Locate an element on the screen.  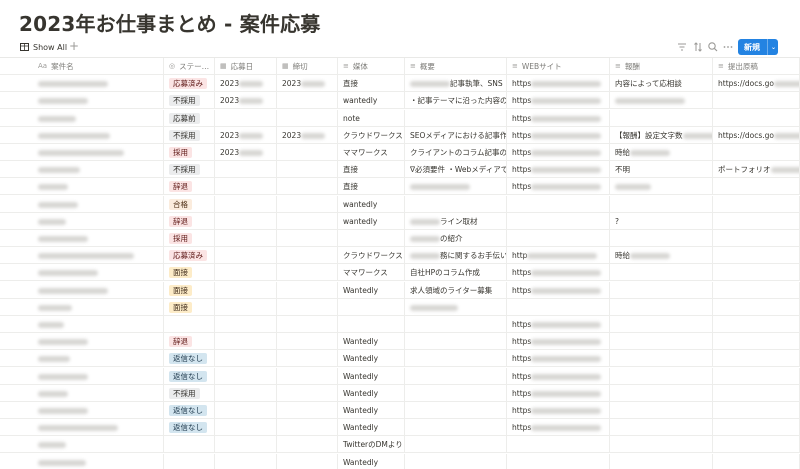
col-media-cell: wantedly is located at coordinates (371, 204).